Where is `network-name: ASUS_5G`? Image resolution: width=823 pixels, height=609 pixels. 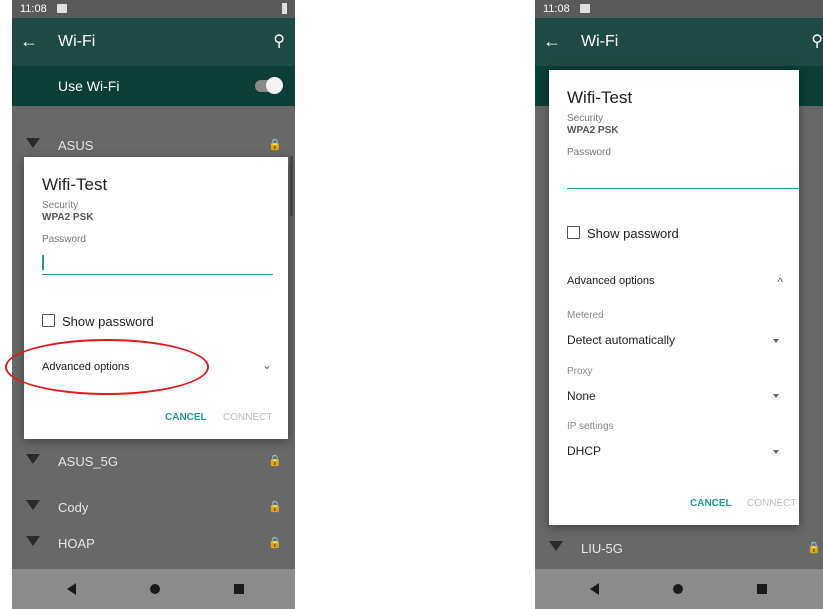
network-name: ASUS_5G is located at coordinates (88, 461).